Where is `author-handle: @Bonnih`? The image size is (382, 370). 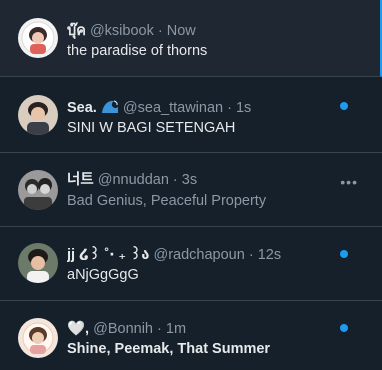 author-handle: @Bonnih is located at coordinates (123, 329).